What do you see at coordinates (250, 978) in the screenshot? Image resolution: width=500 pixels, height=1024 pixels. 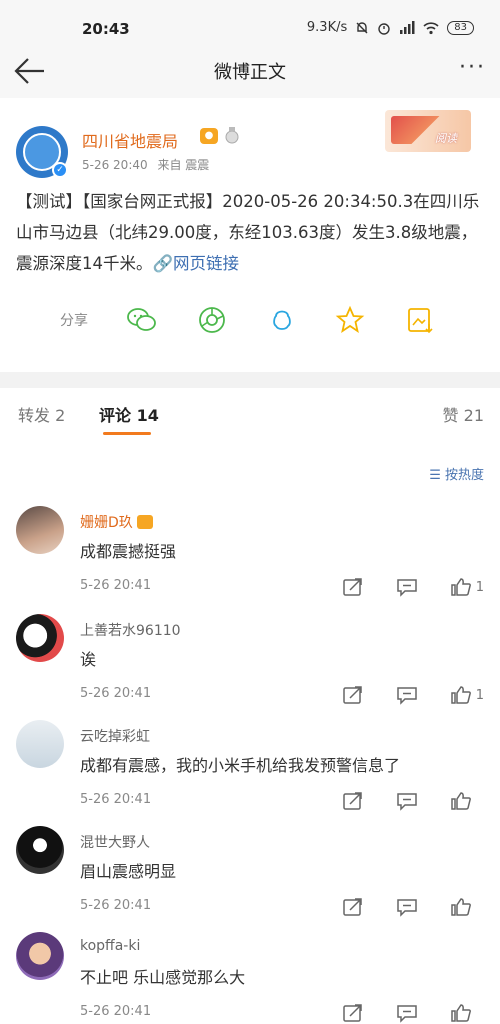 I see `comment-item: kopffa-ki 不止吧 乐山感觉那么大 5-26 20:41` at bounding box center [250, 978].